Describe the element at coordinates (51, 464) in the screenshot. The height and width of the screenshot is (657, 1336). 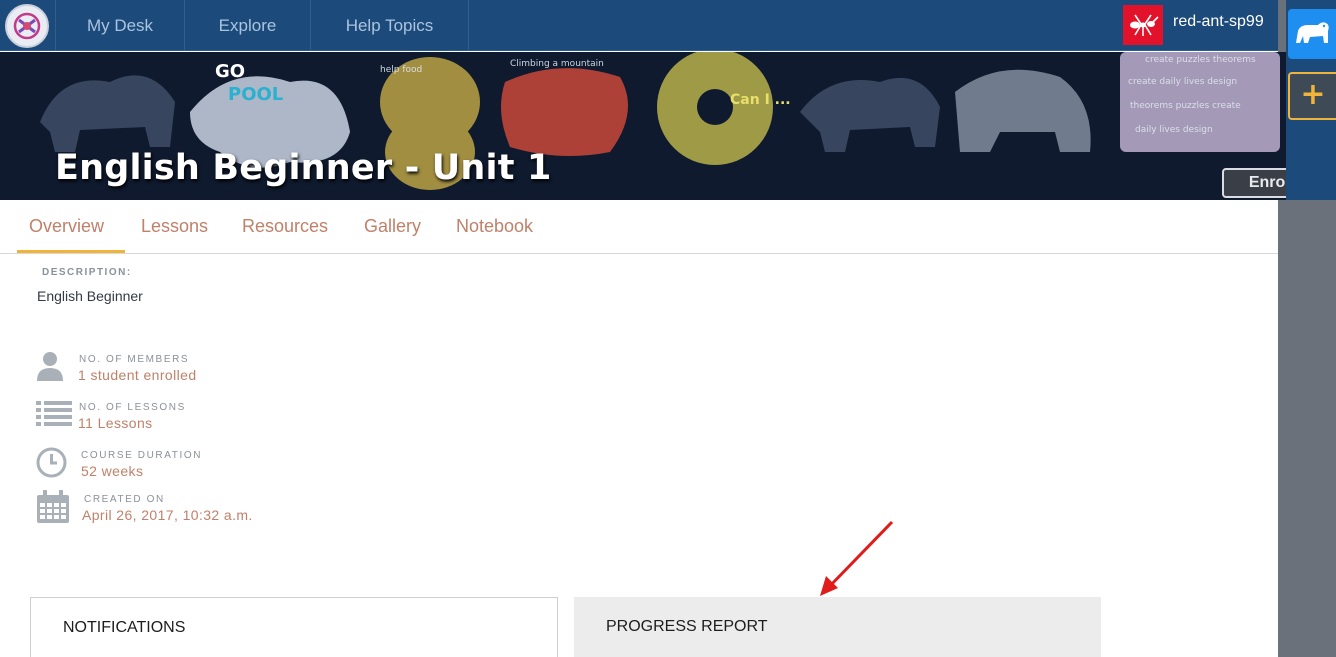
I see `clock-icon` at that location.